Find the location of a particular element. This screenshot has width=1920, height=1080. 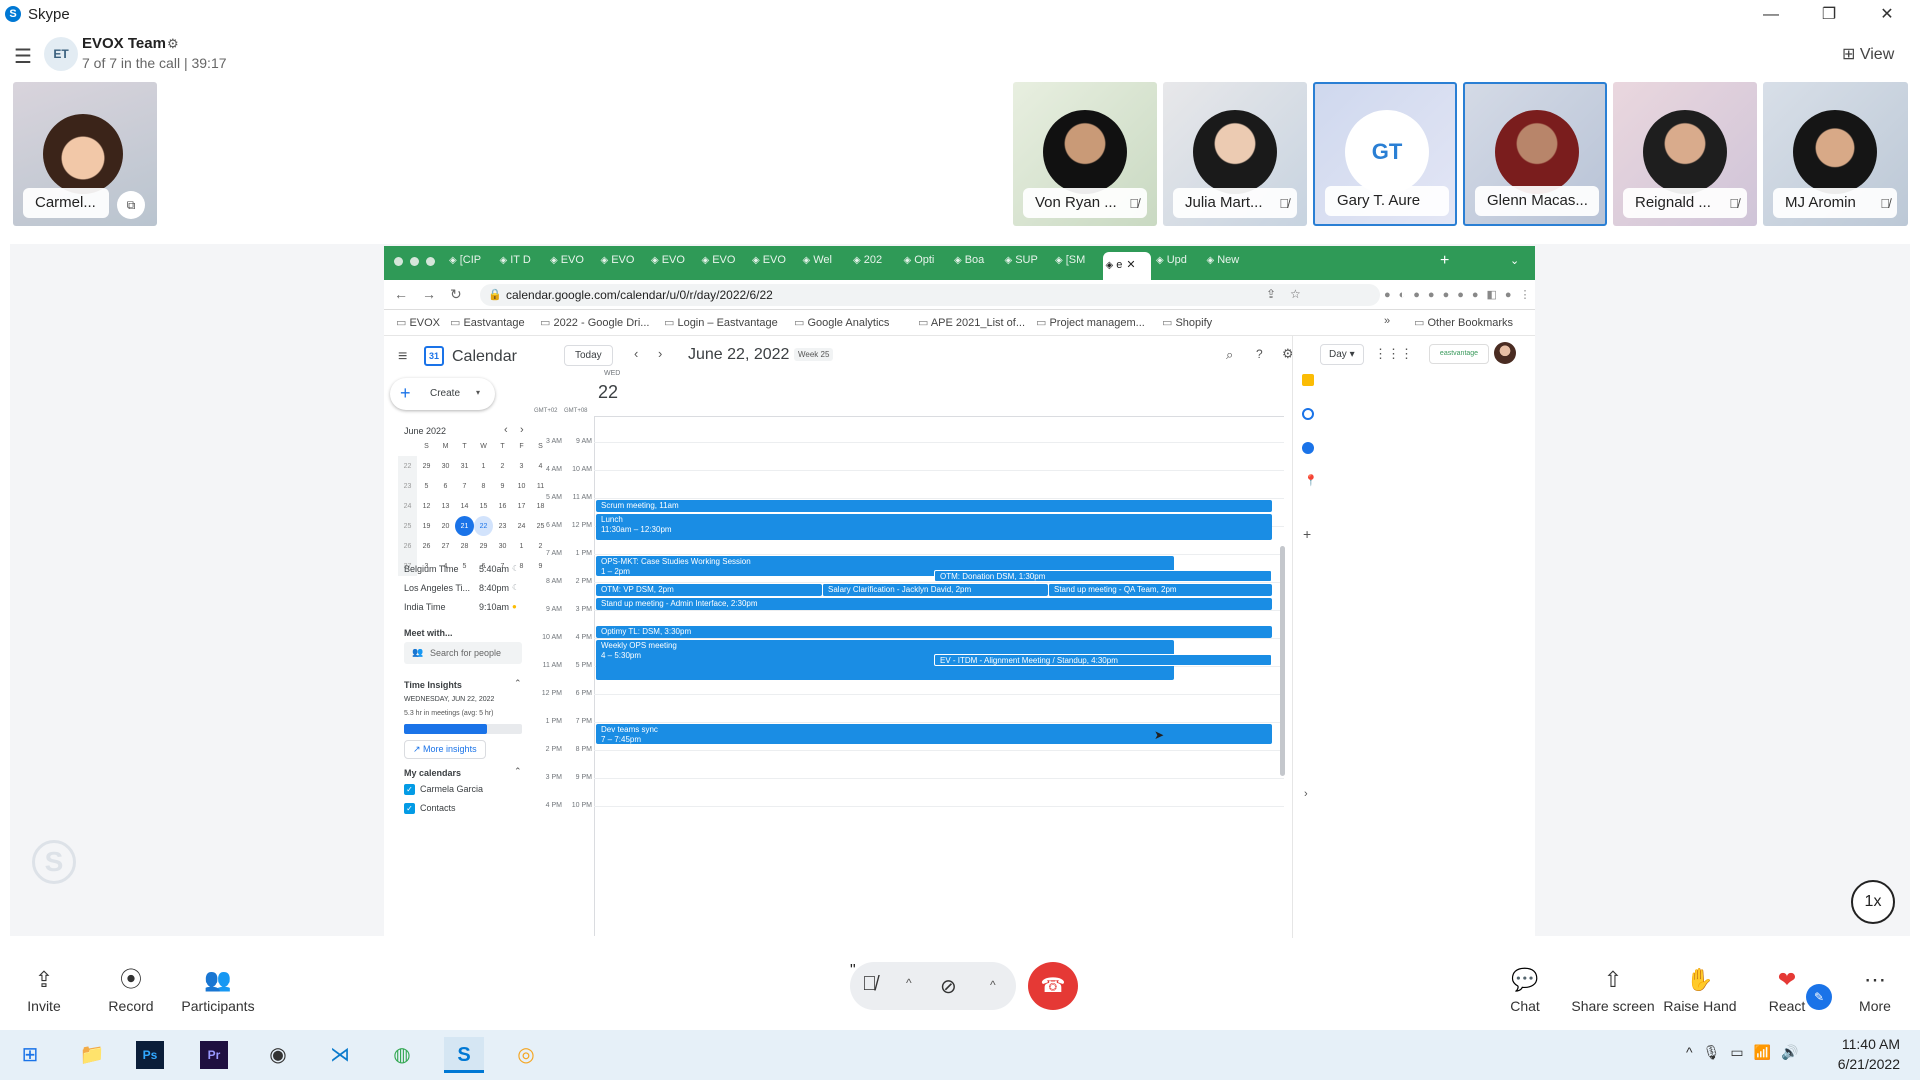

maps-icon: 📍 is located at coordinates (1311, 480).